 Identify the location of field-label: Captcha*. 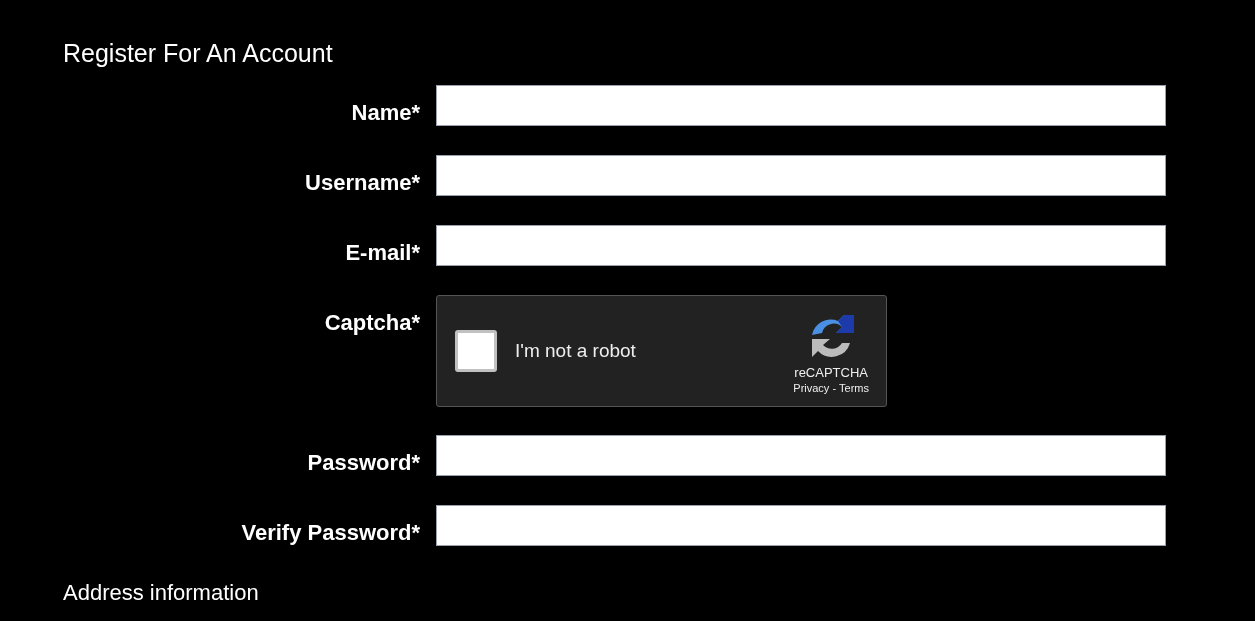
(372, 323).